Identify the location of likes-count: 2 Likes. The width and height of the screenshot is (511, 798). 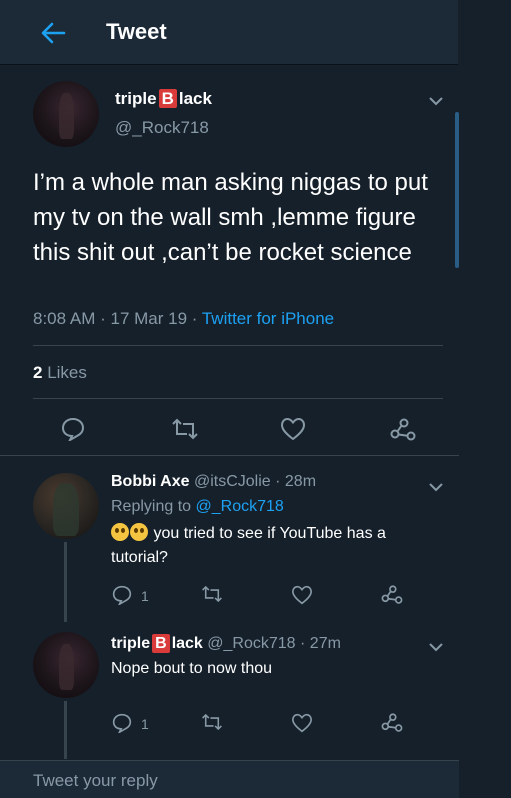
(60, 373).